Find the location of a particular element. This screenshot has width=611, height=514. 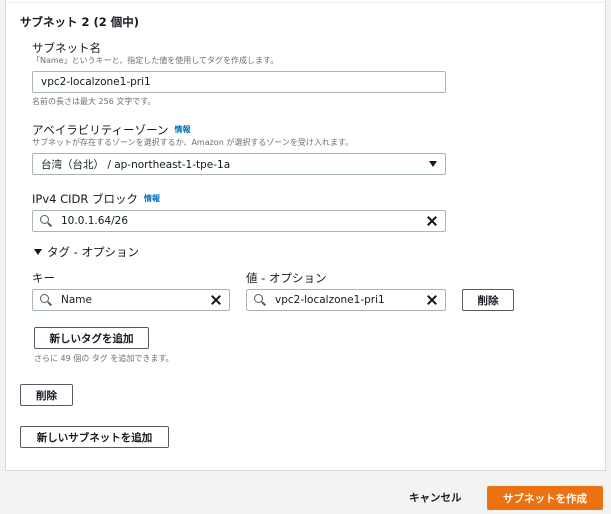

tag-key-header: キー is located at coordinates (43, 278).